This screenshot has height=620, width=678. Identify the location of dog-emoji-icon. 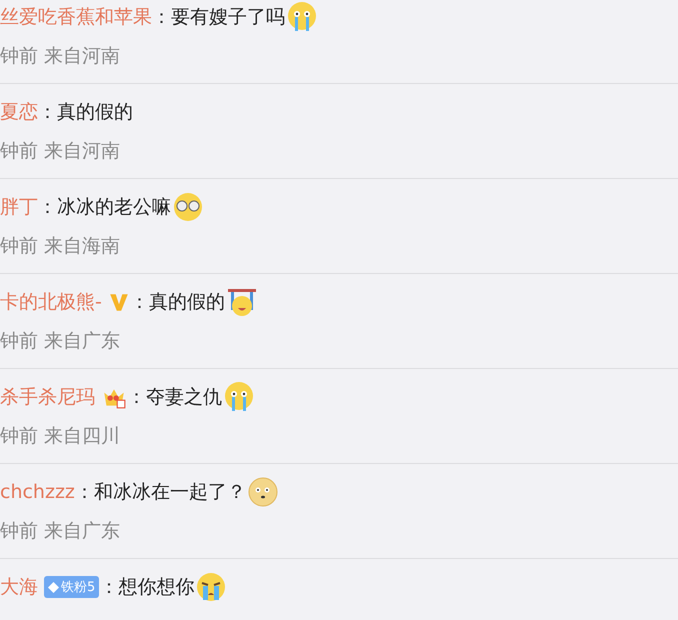
(262, 492).